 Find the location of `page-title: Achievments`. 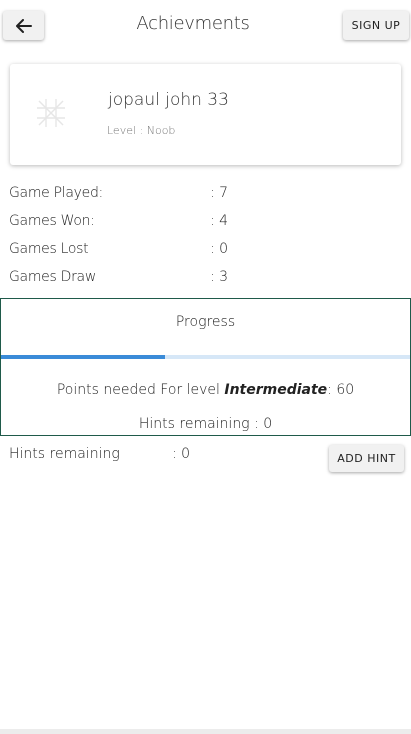

page-title: Achievments is located at coordinates (193, 23).